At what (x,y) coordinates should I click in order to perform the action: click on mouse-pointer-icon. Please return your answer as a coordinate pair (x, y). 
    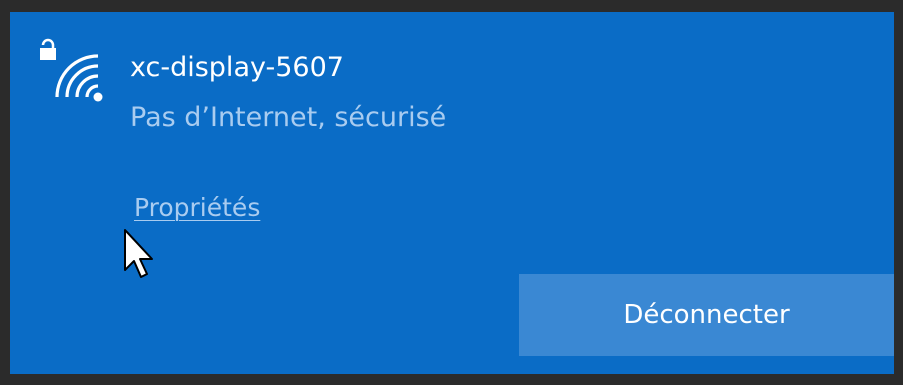
    Looking at the image, I should click on (138, 253).